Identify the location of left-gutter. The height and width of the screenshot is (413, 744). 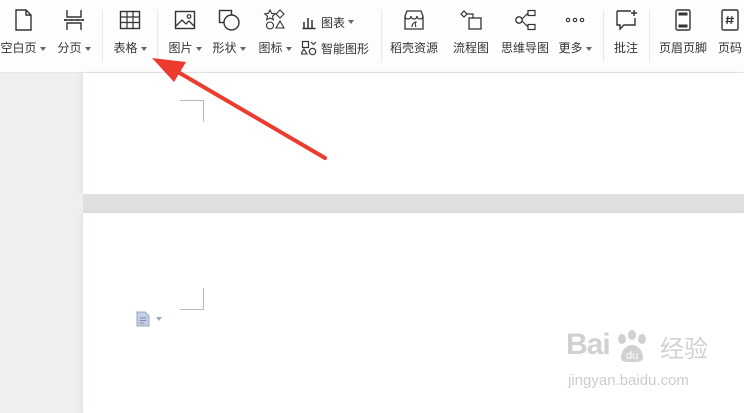
(35, 243).